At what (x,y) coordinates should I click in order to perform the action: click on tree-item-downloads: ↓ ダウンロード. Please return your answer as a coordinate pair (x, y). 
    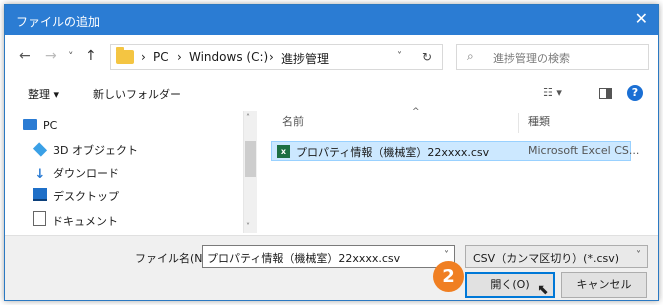
    Looking at the image, I should click on (76, 173).